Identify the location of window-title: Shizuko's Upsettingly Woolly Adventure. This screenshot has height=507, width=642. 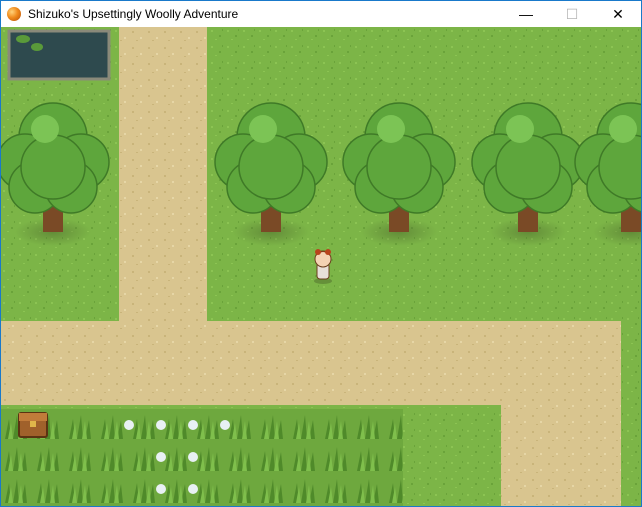
(133, 14).